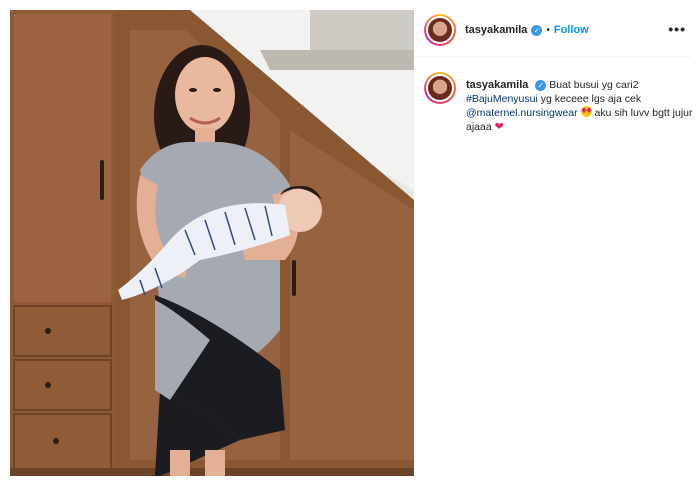  Describe the element at coordinates (522, 113) in the screenshot. I see `caption-mention: @maternel.nursingwear` at that location.